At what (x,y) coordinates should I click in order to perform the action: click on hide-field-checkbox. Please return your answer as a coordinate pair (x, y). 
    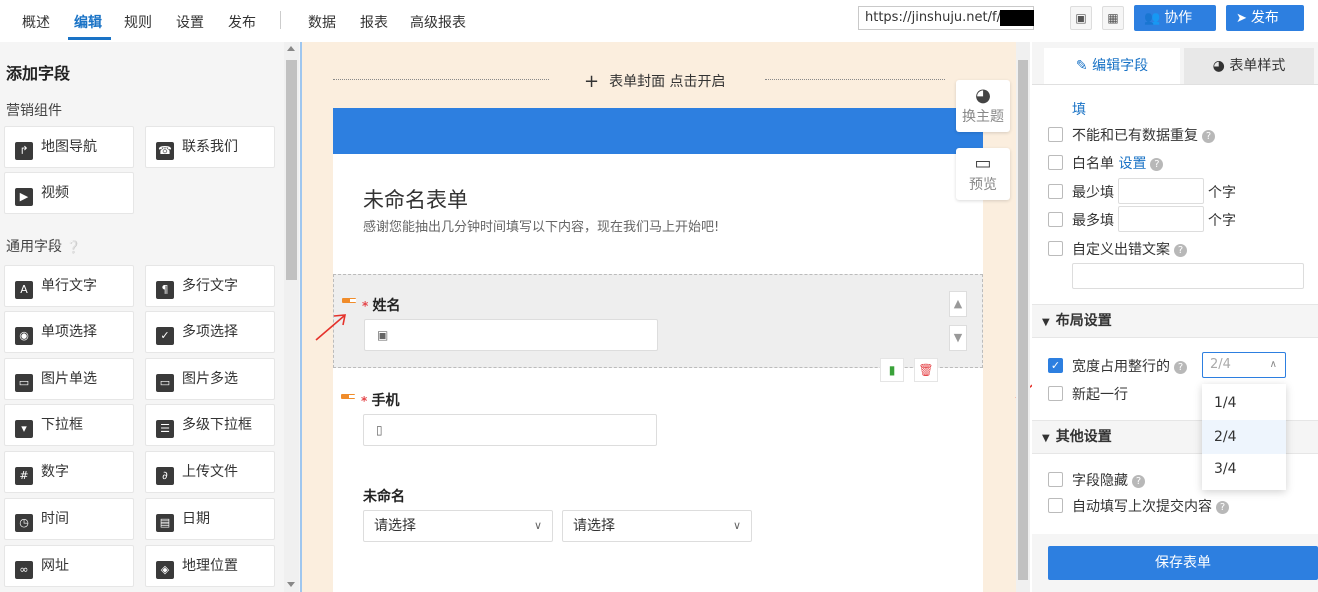
    Looking at the image, I should click on (1055, 479).